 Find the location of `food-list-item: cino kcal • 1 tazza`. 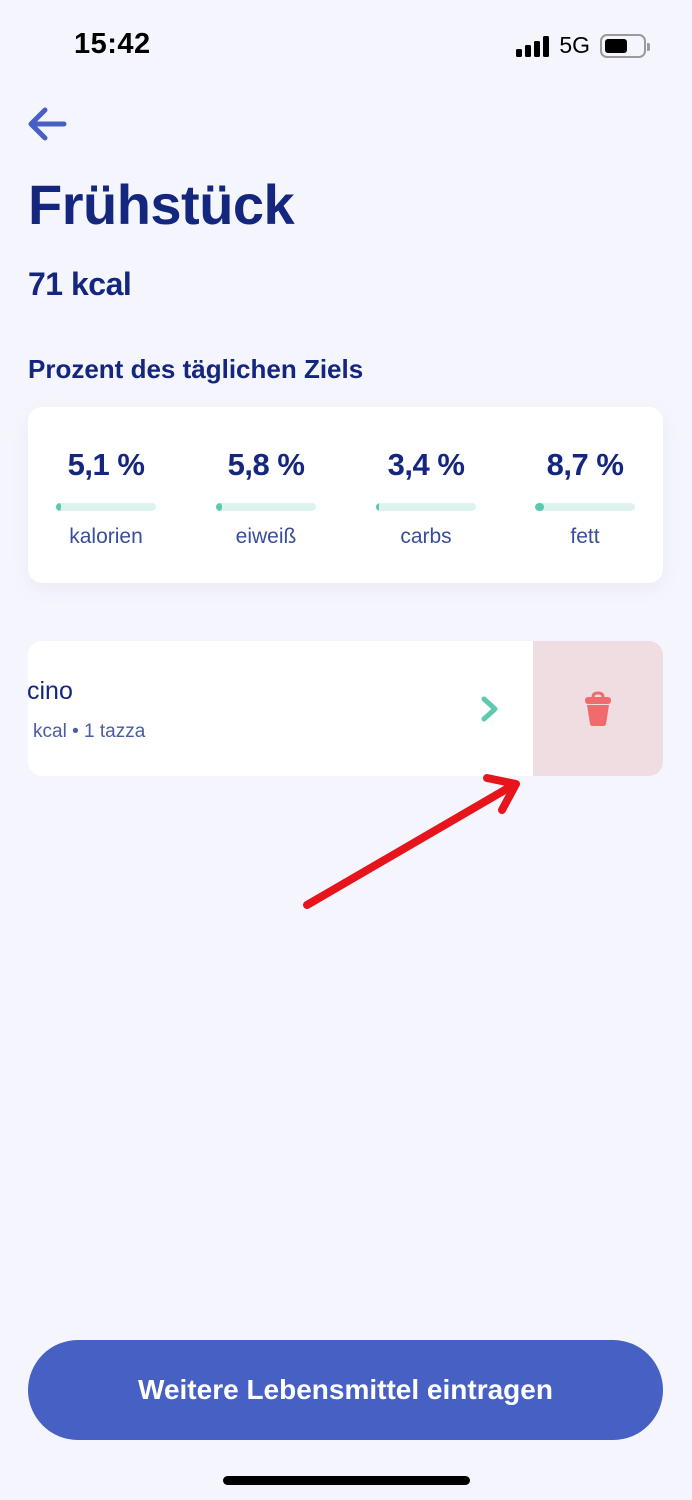

food-list-item: cino kcal • 1 tazza is located at coordinates (345, 708).